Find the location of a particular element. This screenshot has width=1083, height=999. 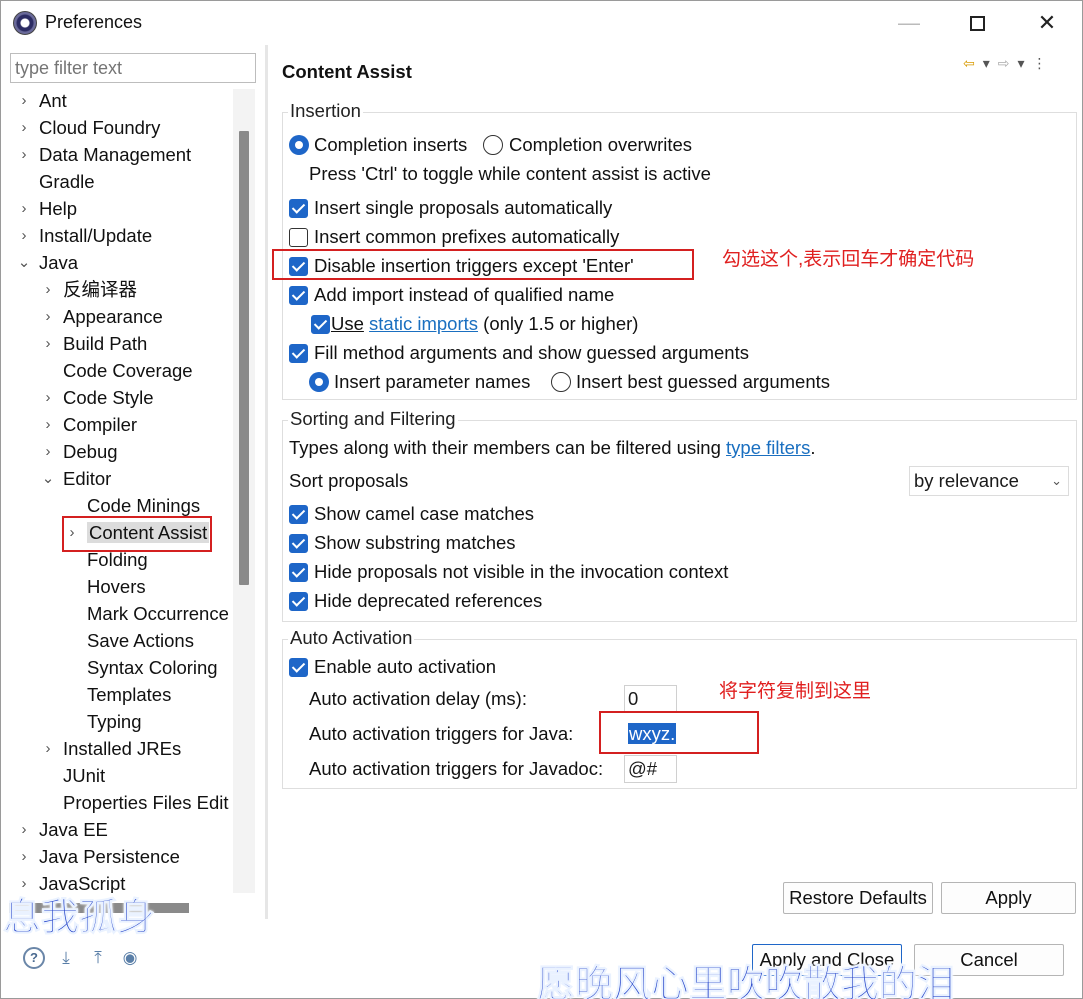

completion-overwrites-radio: Completion overwrites is located at coordinates (587, 145).